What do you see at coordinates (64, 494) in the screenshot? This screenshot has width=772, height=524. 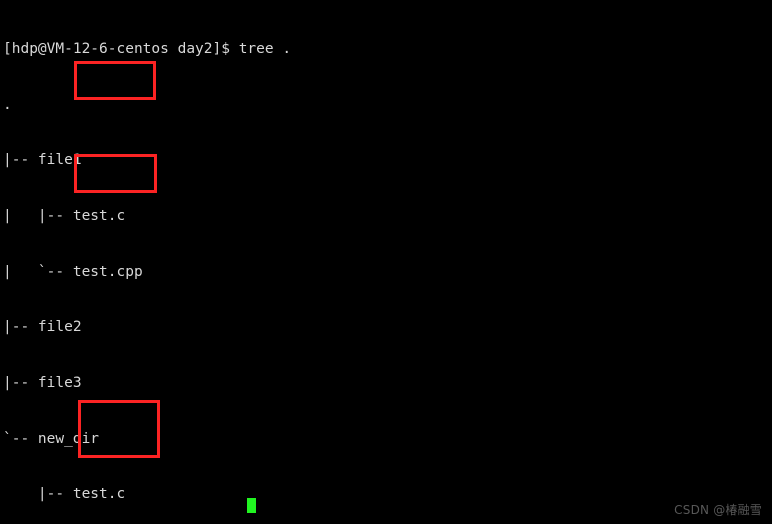 I see `terminal-line: |-- test.c` at bounding box center [64, 494].